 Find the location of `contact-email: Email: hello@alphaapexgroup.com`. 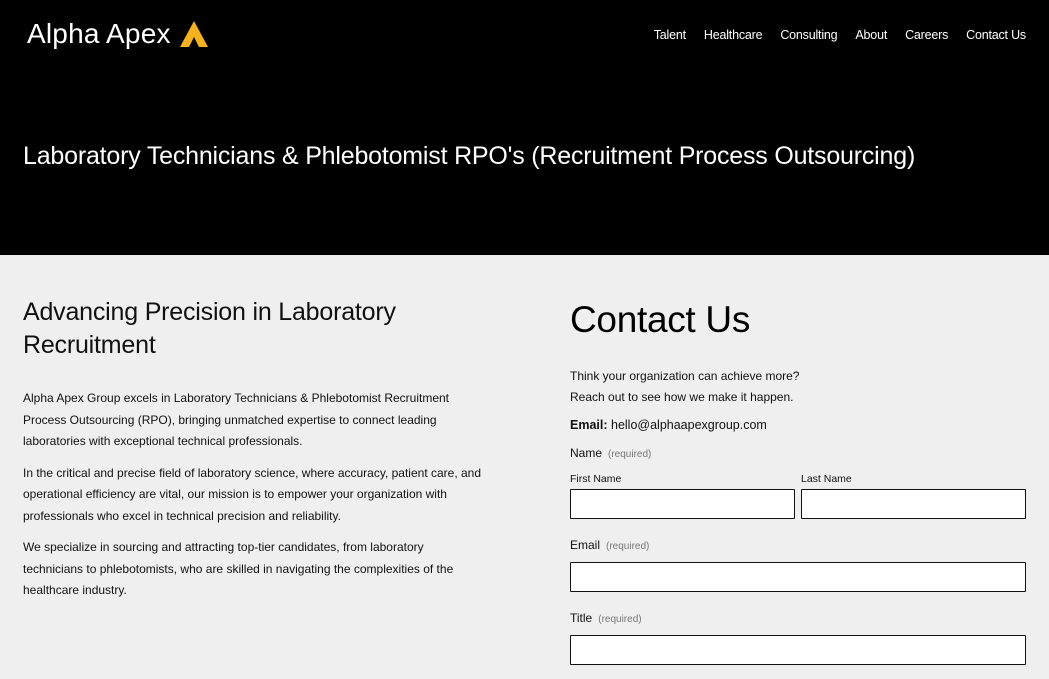

contact-email: Email: hello@alphaapexgroup.com is located at coordinates (798, 425).